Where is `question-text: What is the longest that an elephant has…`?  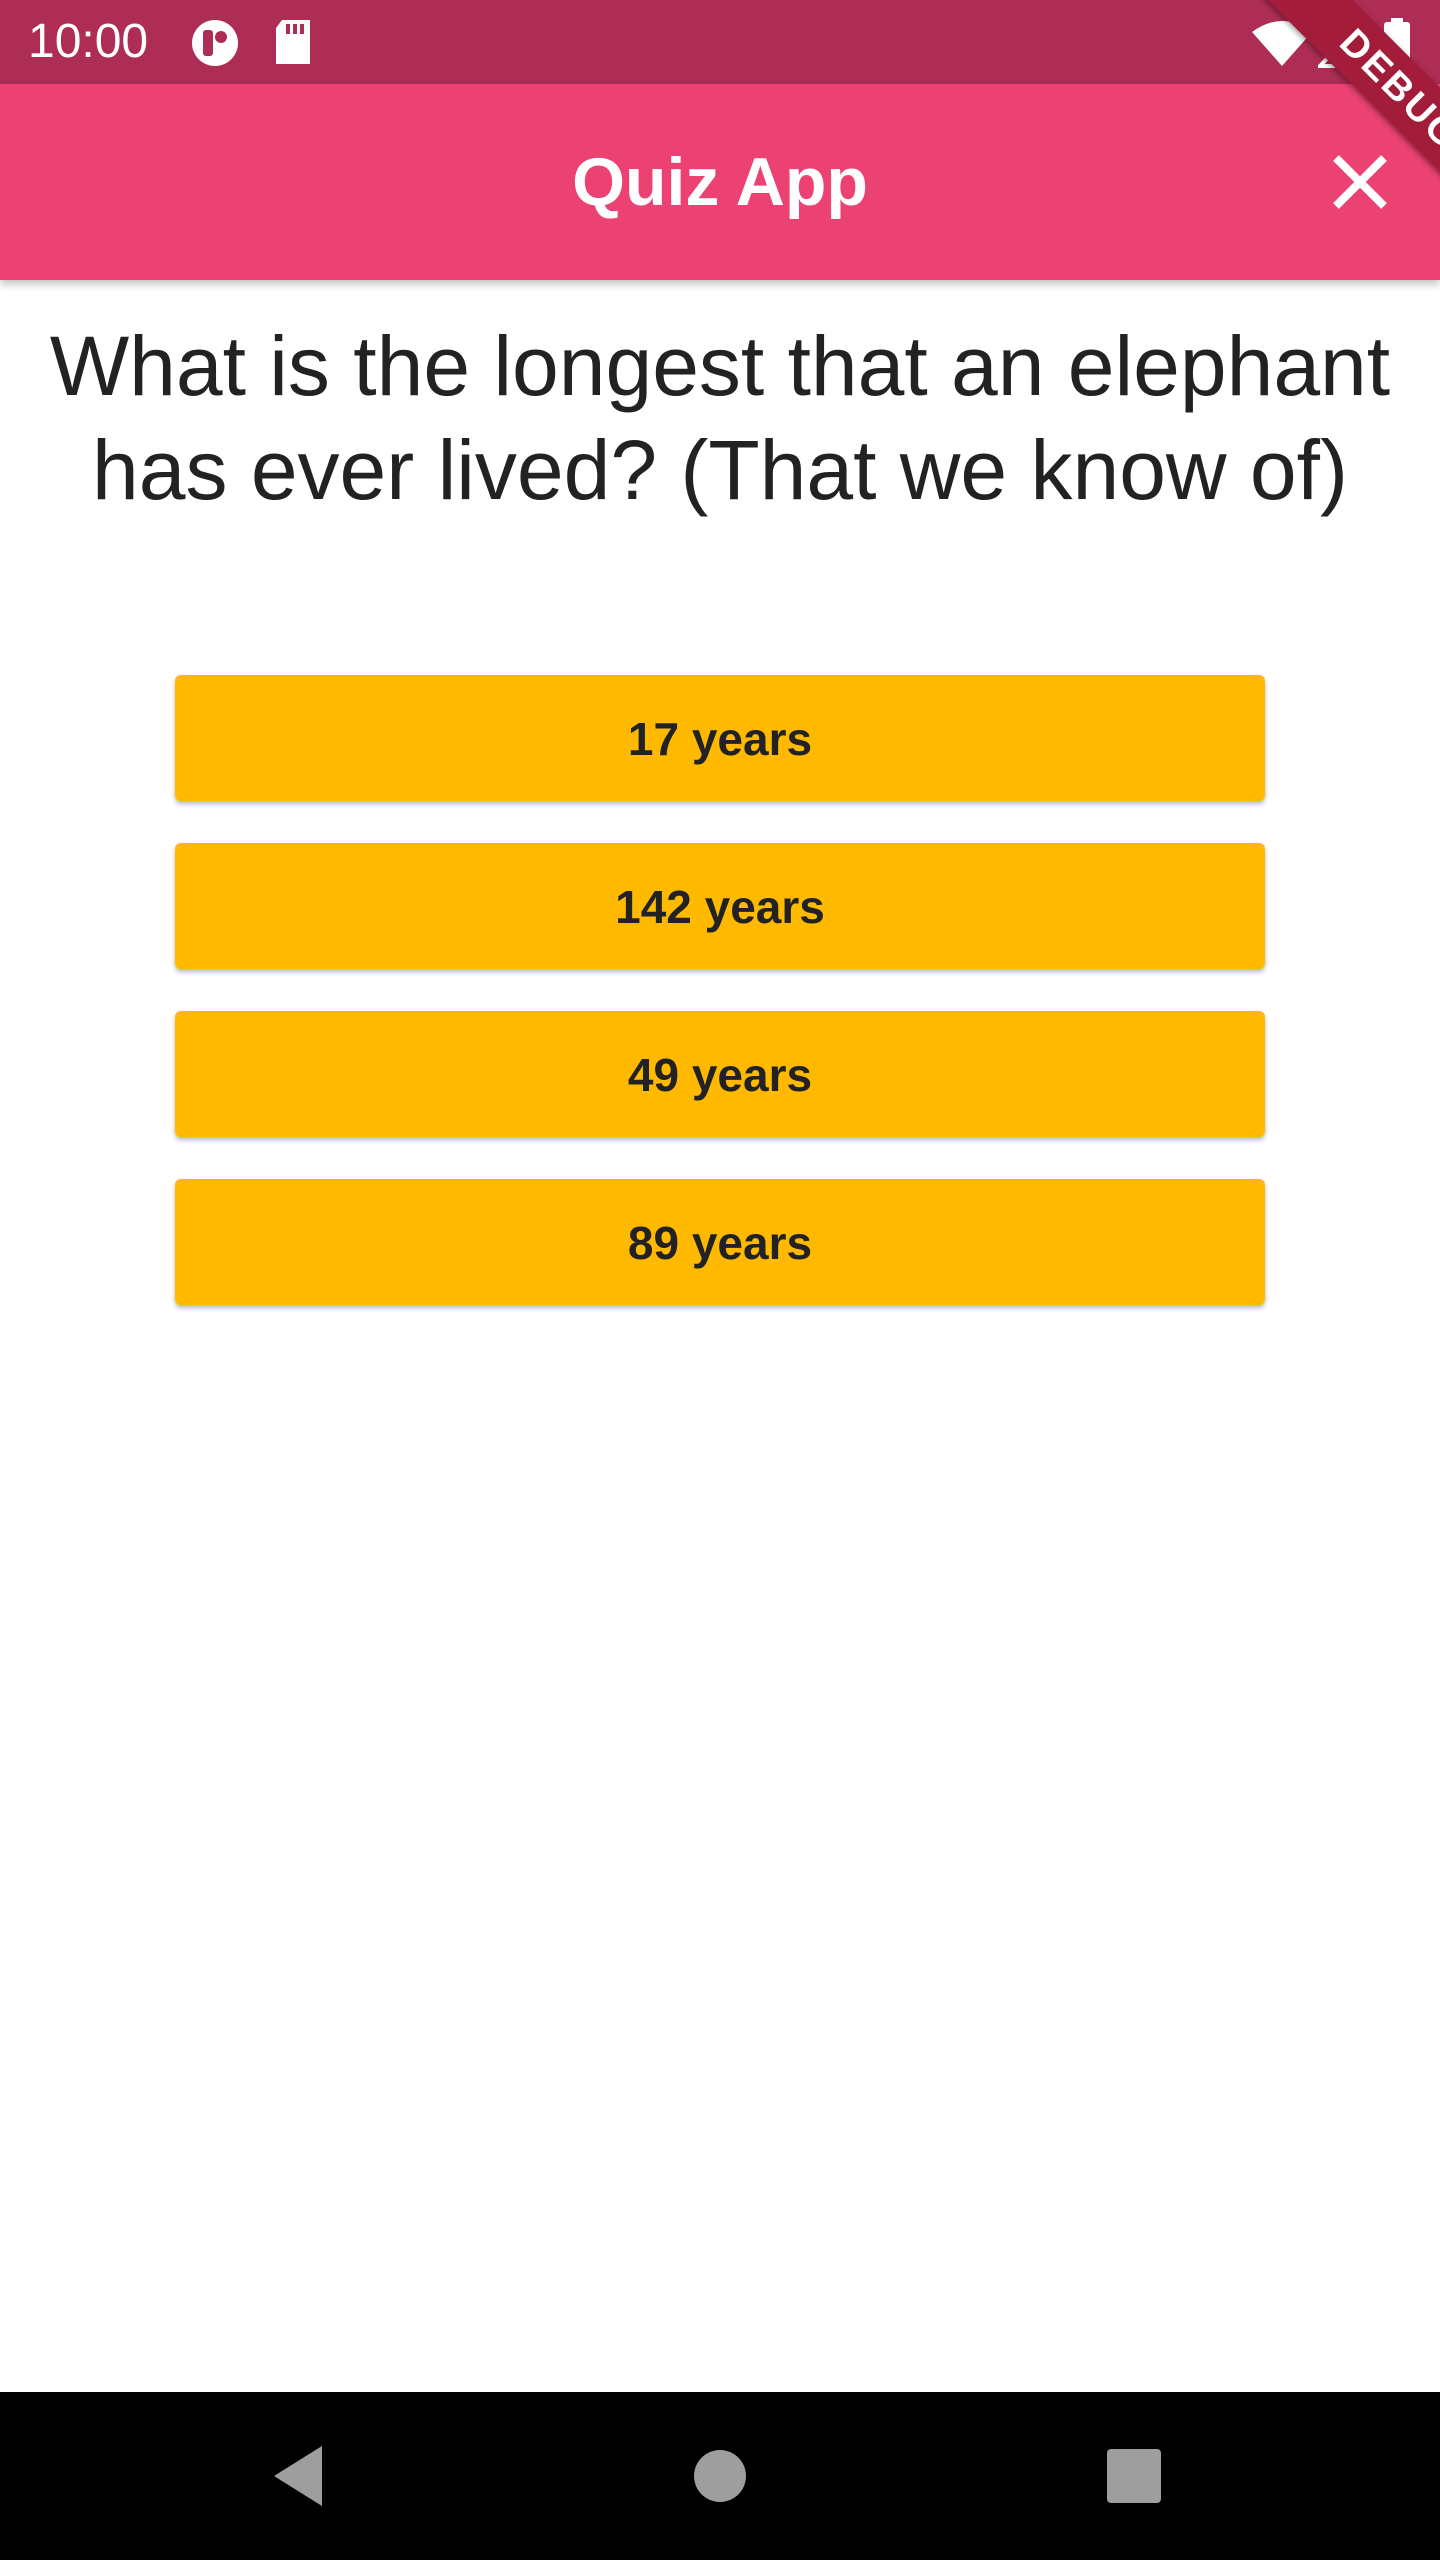 question-text: What is the longest that an elephant has… is located at coordinates (720, 418).